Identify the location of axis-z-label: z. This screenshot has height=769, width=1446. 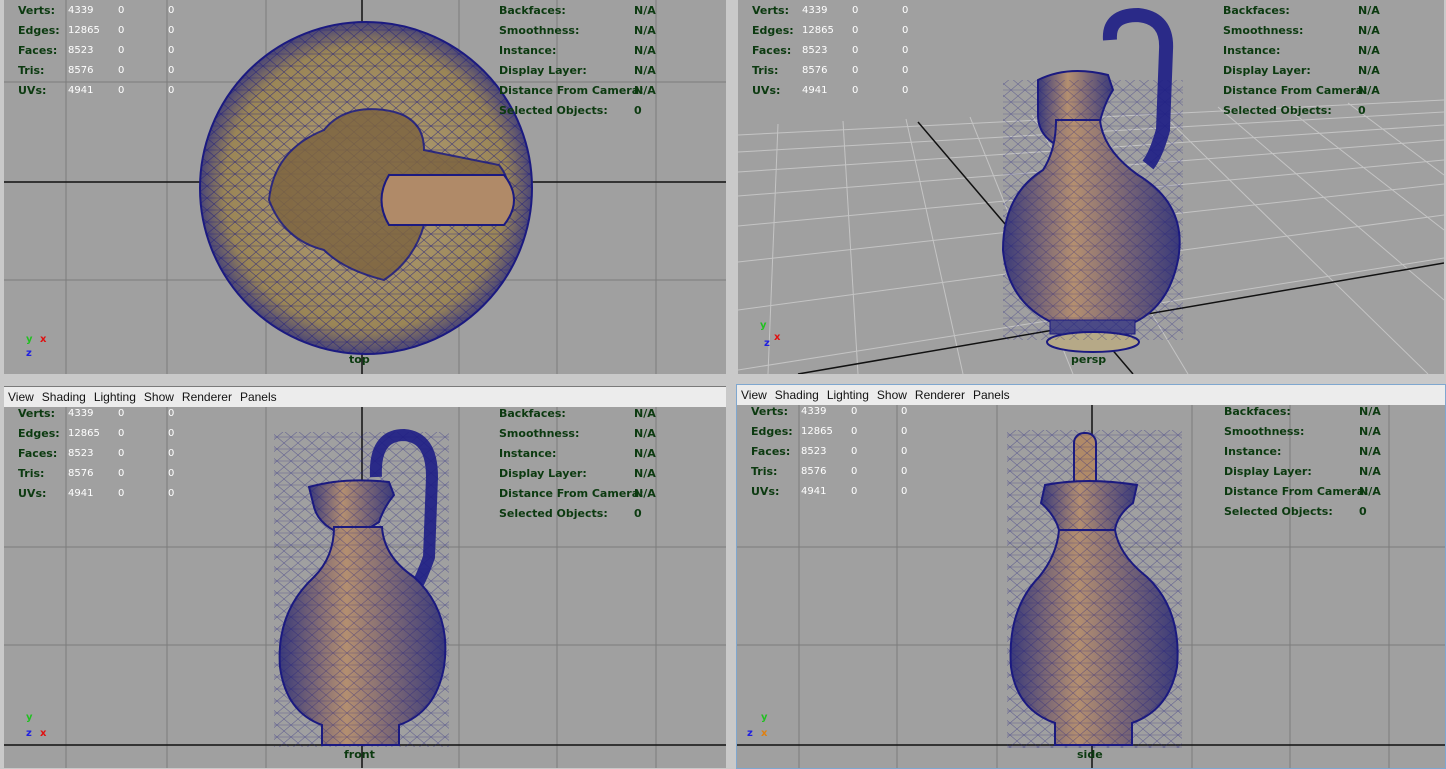
(750, 733).